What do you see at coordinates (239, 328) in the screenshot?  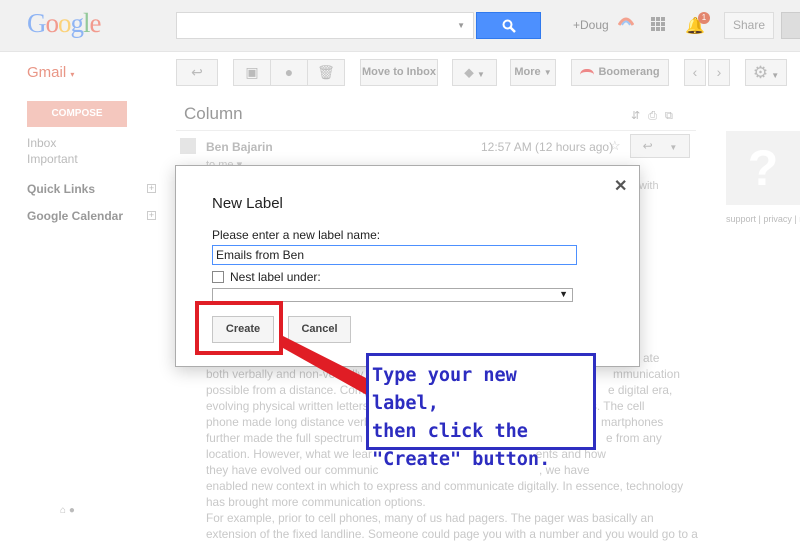 I see `create-highlight-box` at bounding box center [239, 328].